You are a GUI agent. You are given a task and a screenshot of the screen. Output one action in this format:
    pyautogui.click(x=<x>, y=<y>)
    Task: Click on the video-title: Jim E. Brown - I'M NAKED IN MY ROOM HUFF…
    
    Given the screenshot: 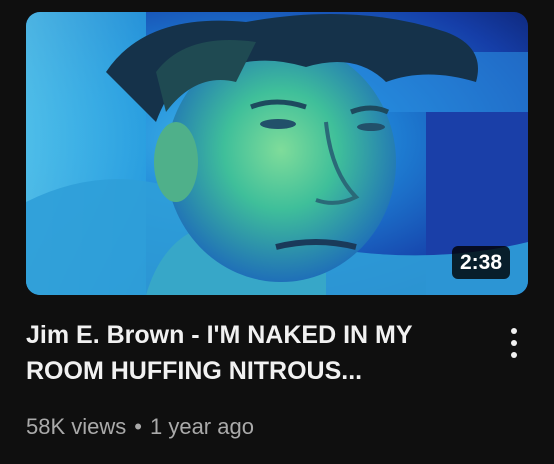 What is the action you would take?
    pyautogui.click(x=241, y=353)
    